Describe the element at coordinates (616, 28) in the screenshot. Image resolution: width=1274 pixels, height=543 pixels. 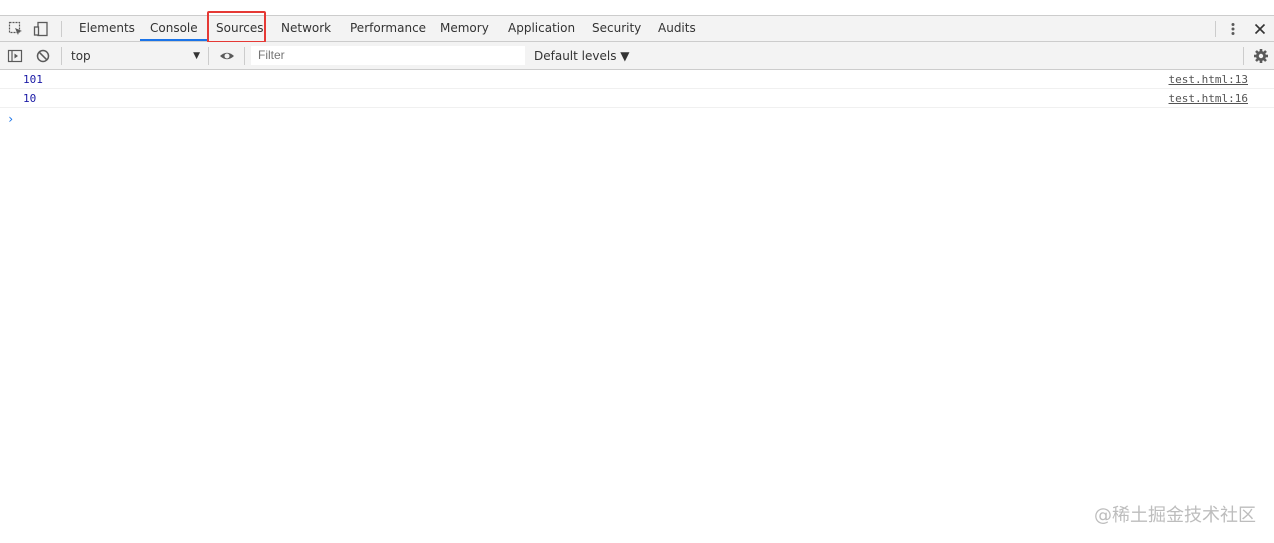
I see `tab-security: Security` at that location.